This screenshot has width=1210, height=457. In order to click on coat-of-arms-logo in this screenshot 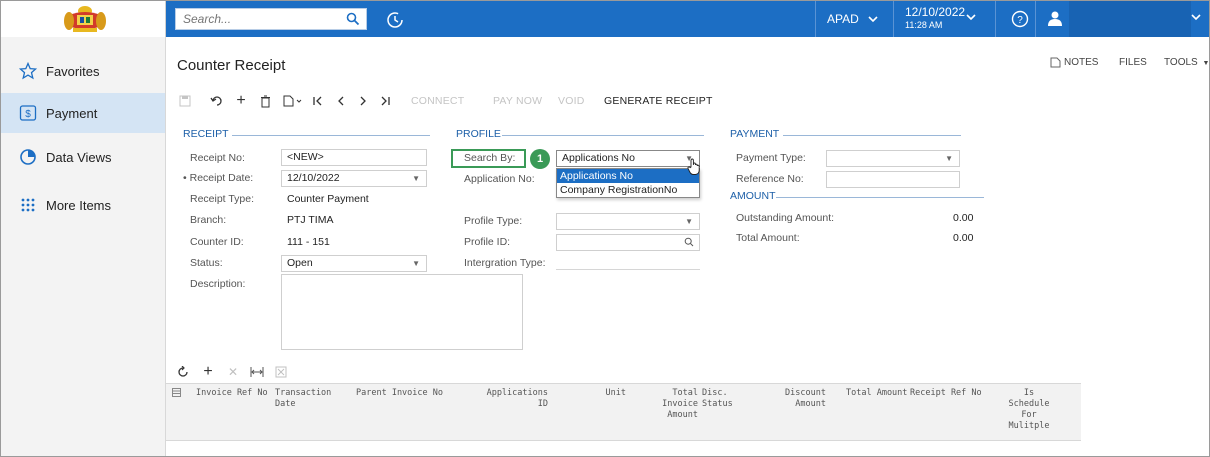, I will do `click(85, 19)`.